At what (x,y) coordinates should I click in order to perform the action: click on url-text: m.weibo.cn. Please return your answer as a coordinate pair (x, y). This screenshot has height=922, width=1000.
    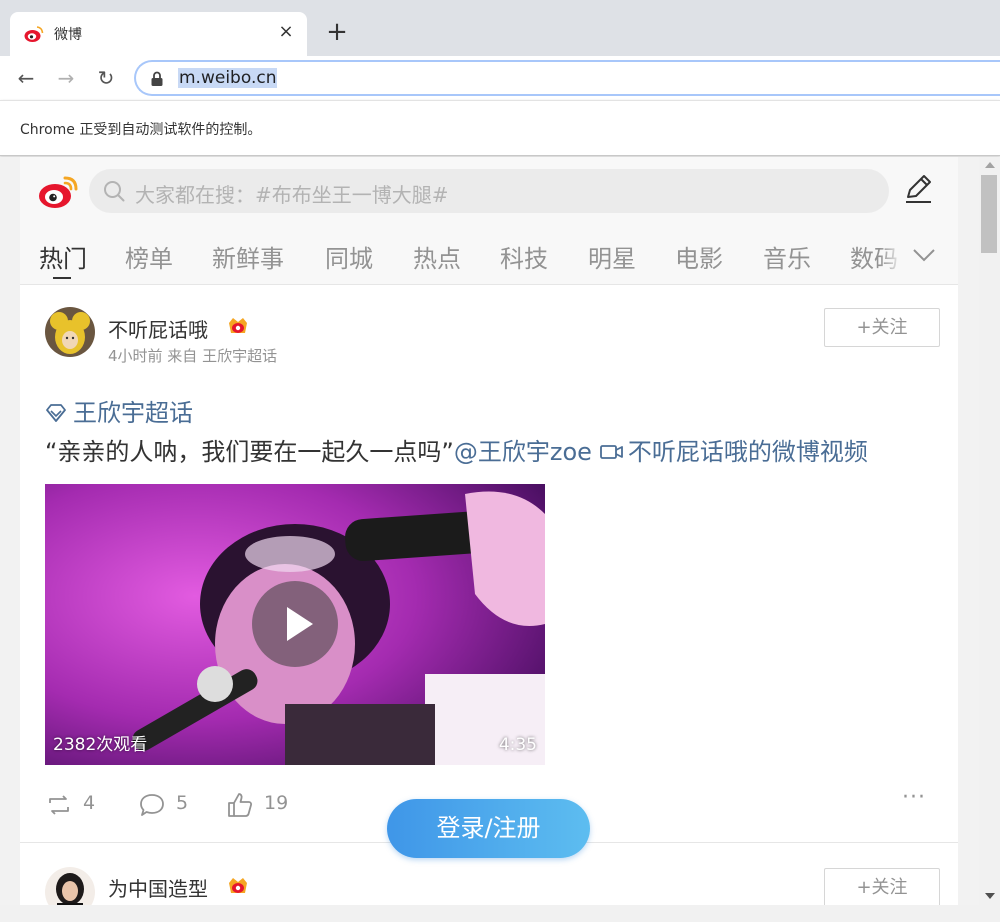
    Looking at the image, I should click on (228, 78).